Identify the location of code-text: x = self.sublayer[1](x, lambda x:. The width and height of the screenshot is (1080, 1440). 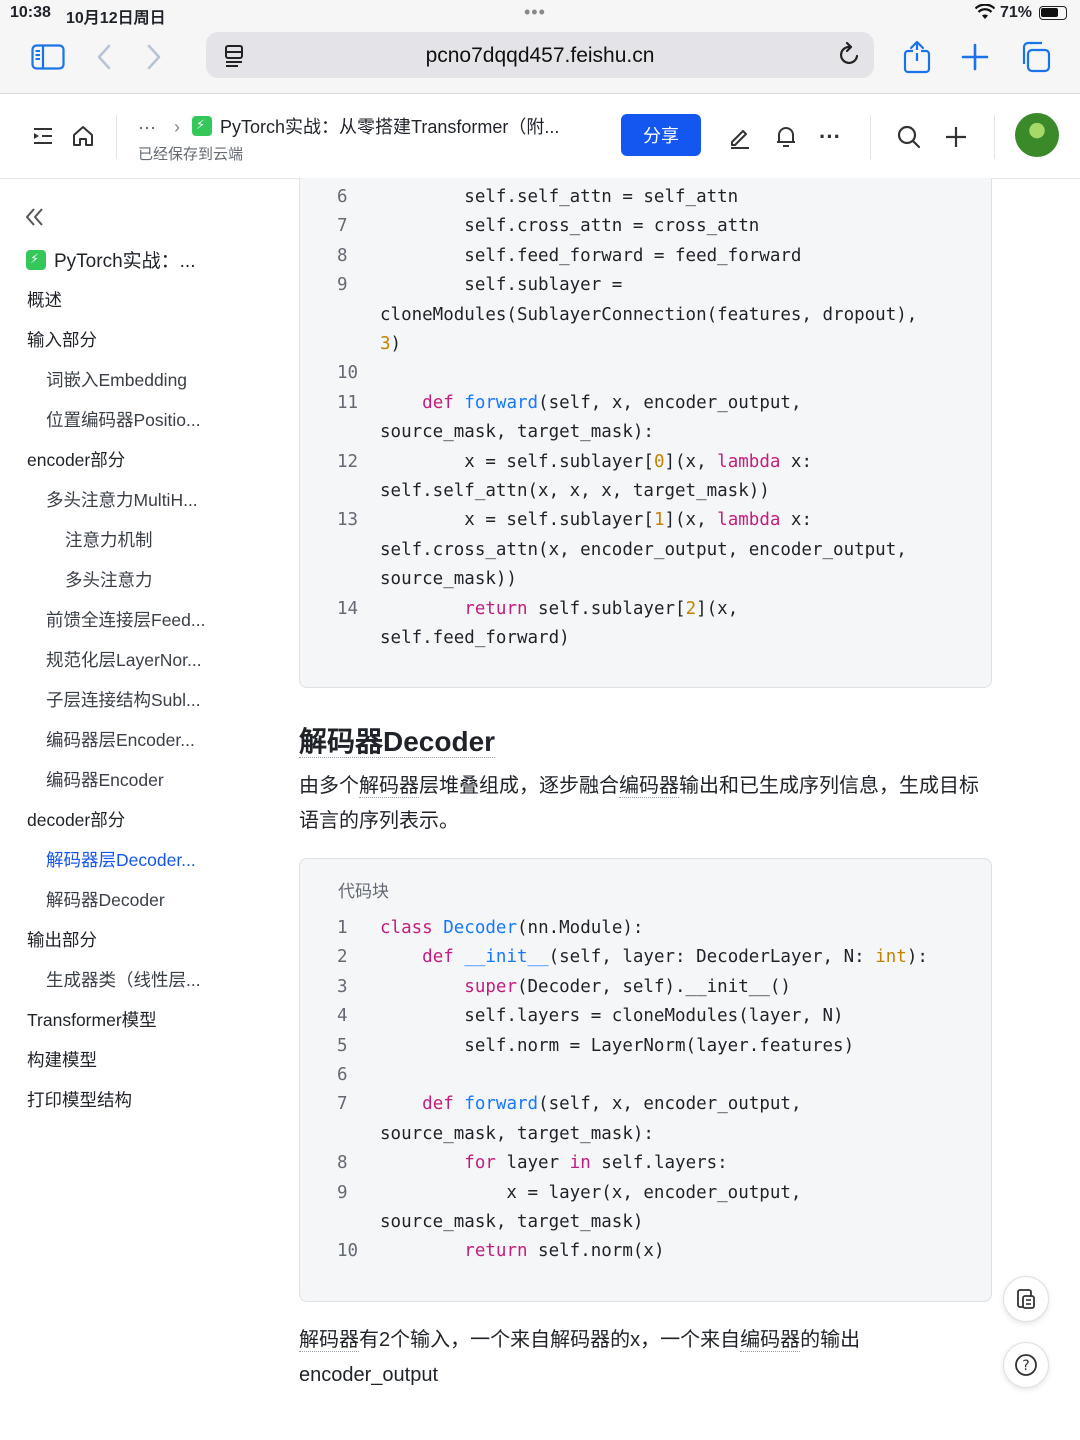
(596, 520).